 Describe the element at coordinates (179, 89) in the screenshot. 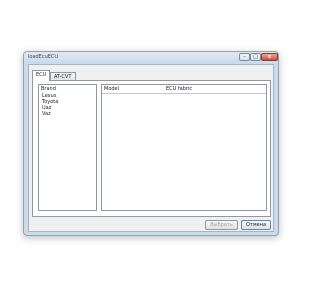

I see `column-header-ecu-fabric: ECU fabric` at that location.